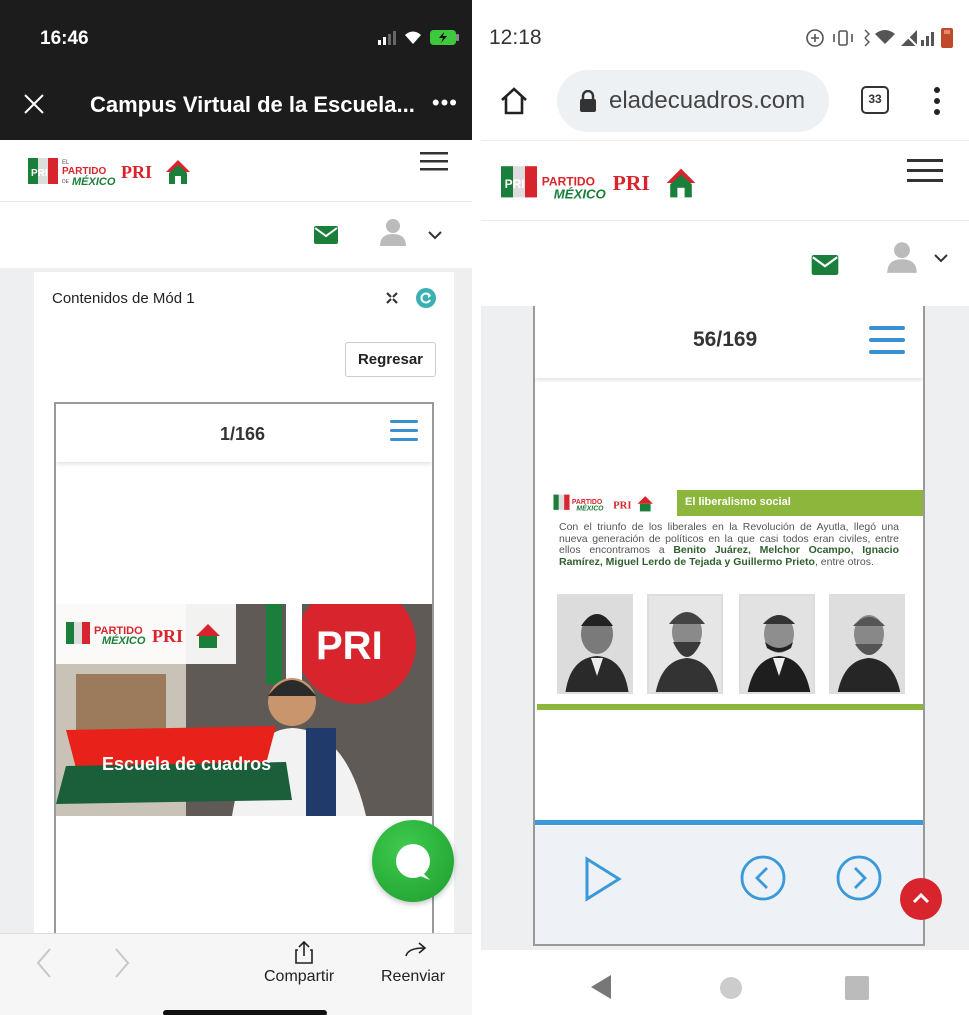 Image resolution: width=969 pixels, height=1015 pixels. I want to click on play-icon, so click(603, 879).